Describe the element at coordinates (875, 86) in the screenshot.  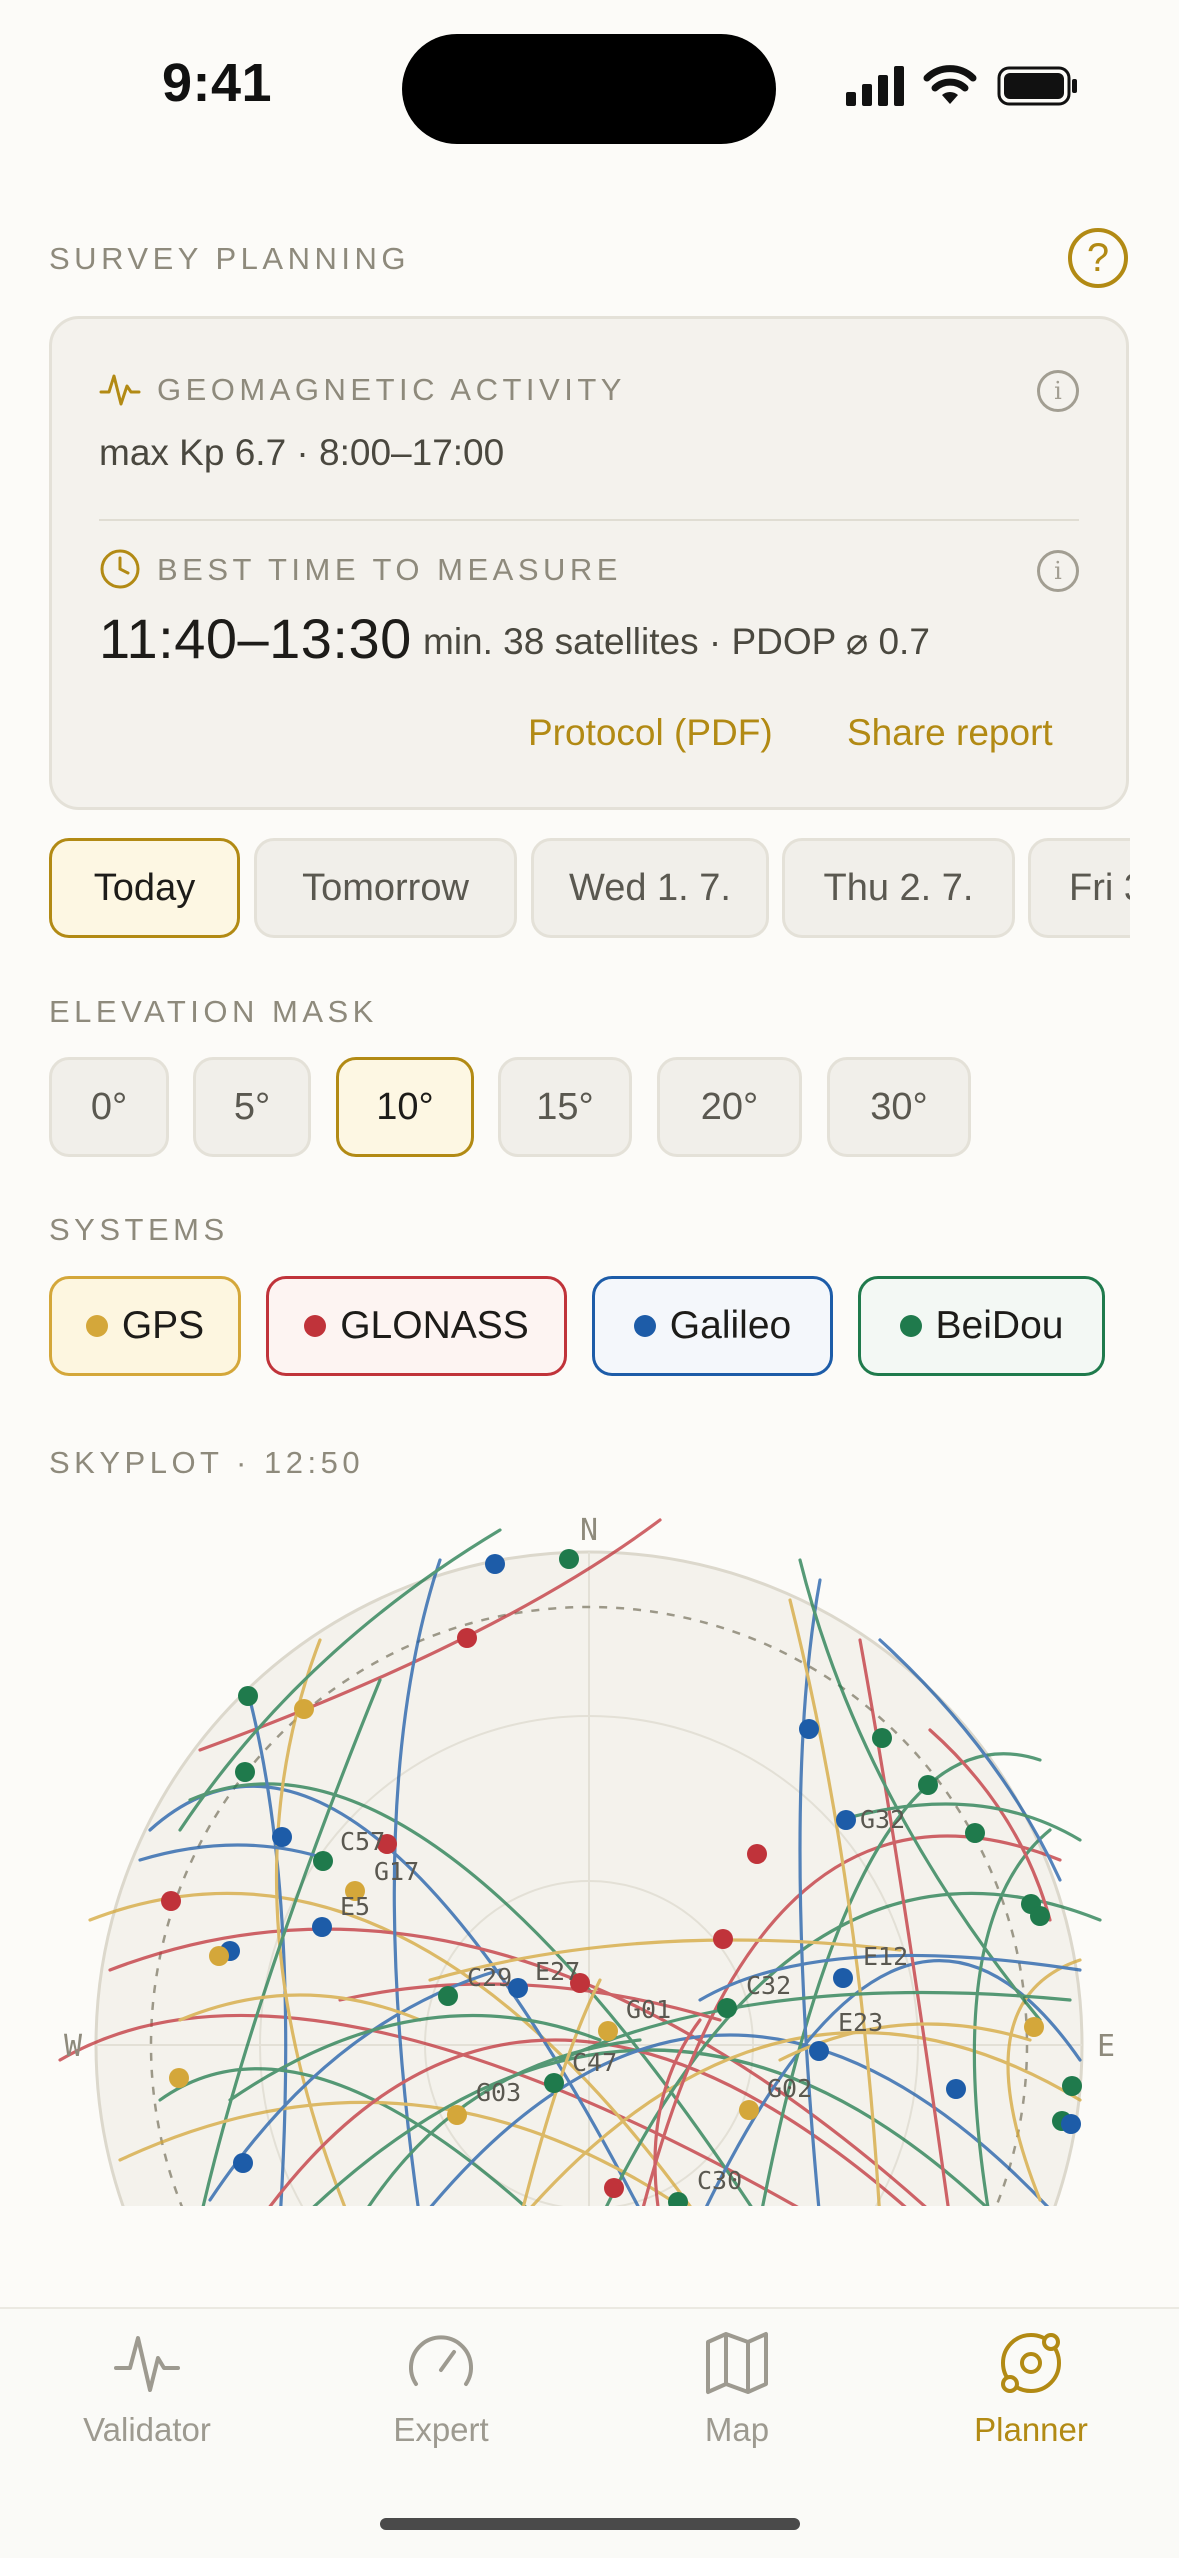
I see `cellular-signal-icon` at that location.